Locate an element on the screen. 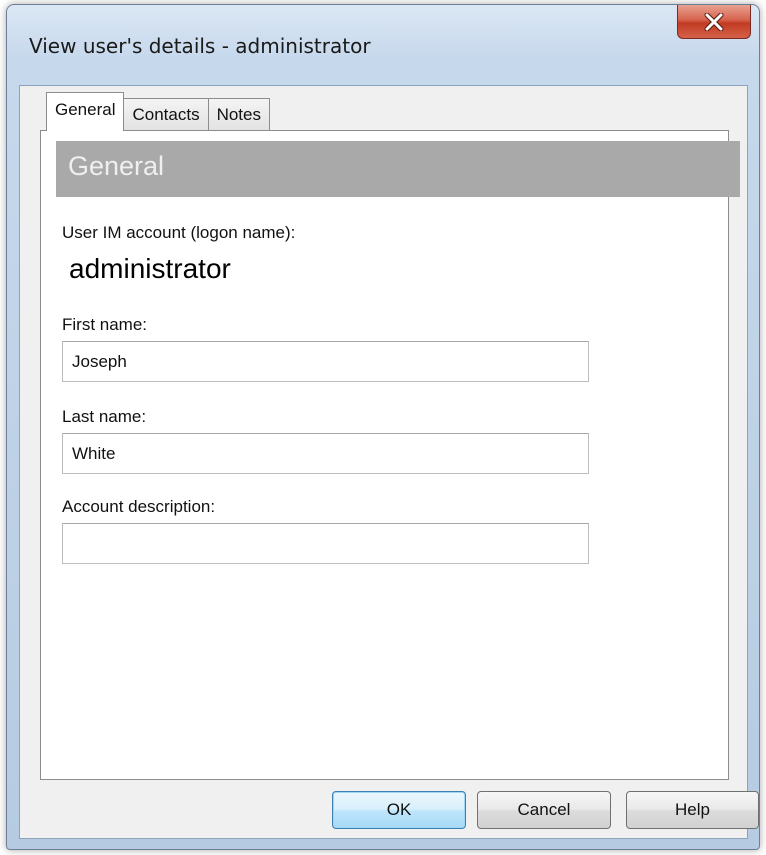 The width and height of the screenshot is (766, 855). first-name-label: First name: is located at coordinates (105, 324).